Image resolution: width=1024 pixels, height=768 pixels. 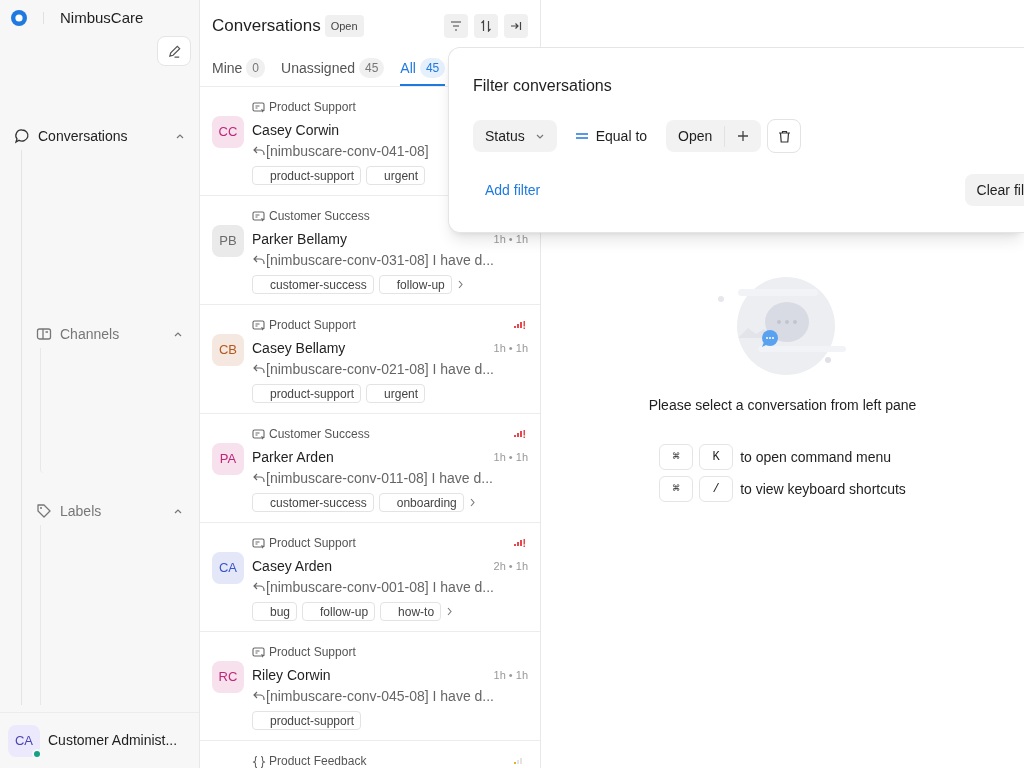 I want to click on contact-avatar: CB, so click(x=228, y=350).